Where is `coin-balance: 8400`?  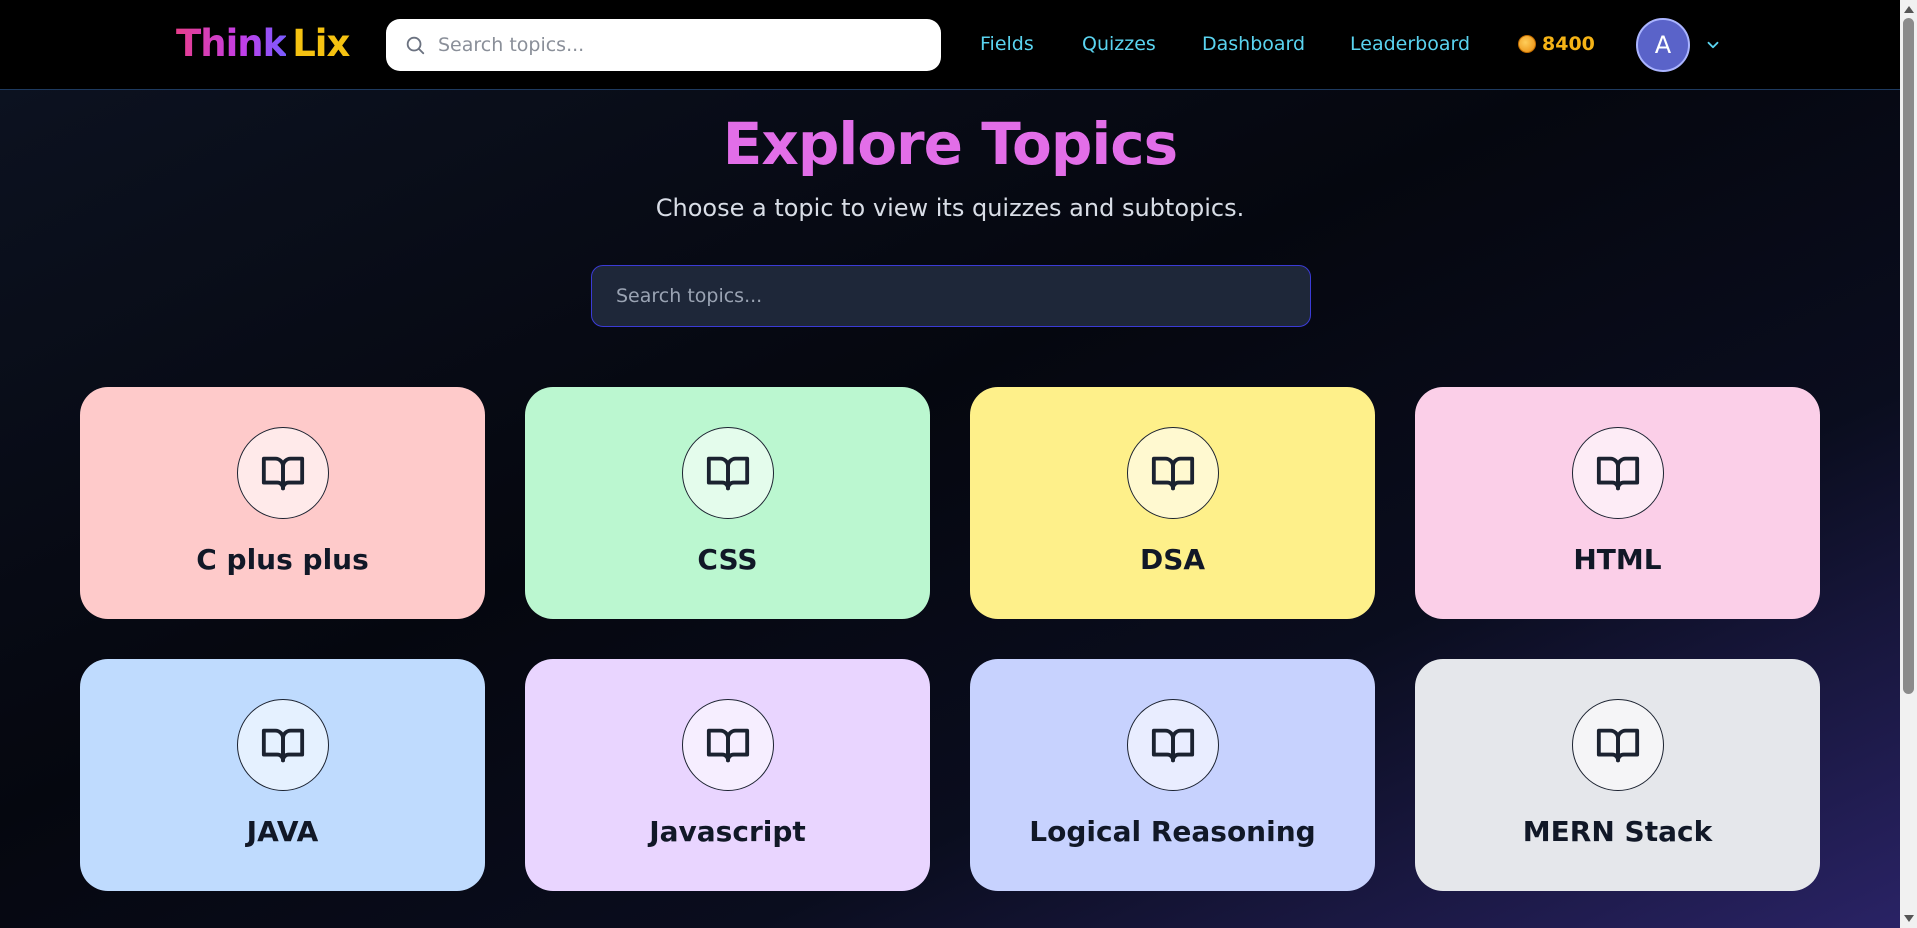 coin-balance: 8400 is located at coordinates (1556, 44).